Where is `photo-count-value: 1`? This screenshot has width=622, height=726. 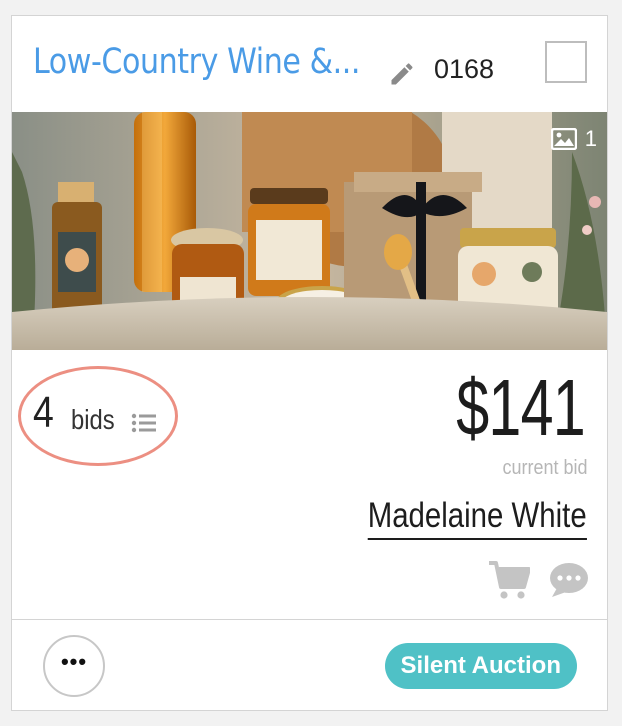 photo-count-value: 1 is located at coordinates (590, 138).